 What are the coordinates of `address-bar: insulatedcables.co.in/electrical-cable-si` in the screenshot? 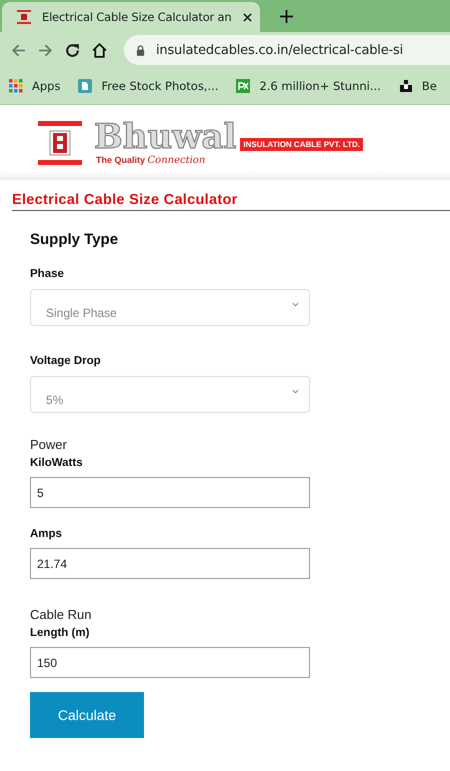 It's located at (287, 50).